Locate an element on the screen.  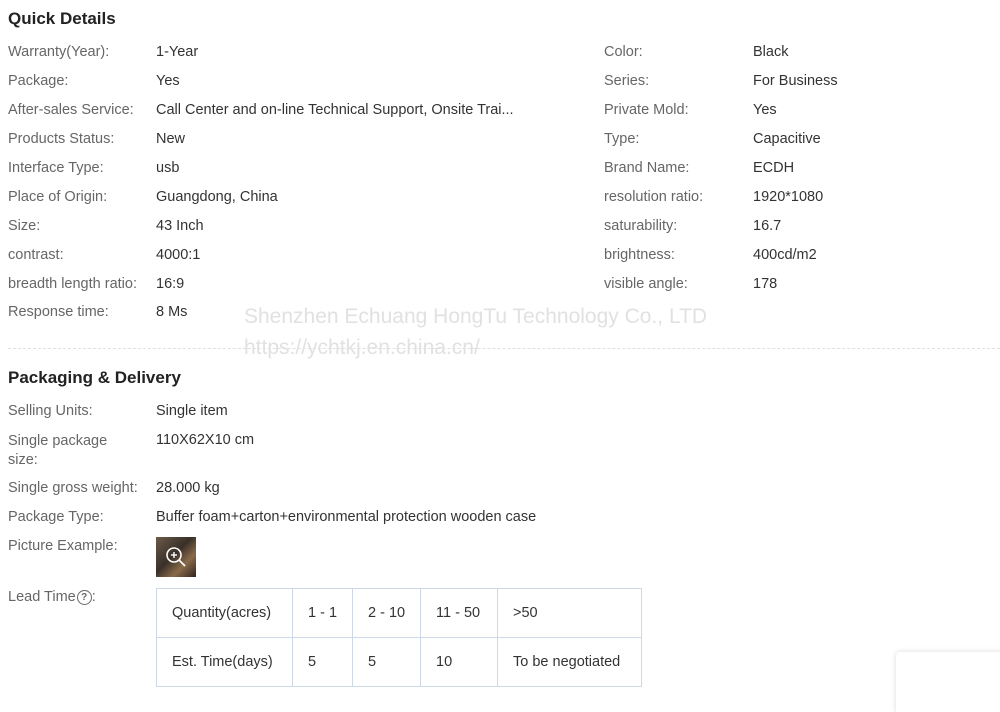
qd-value: 1-Year is located at coordinates (177, 52).